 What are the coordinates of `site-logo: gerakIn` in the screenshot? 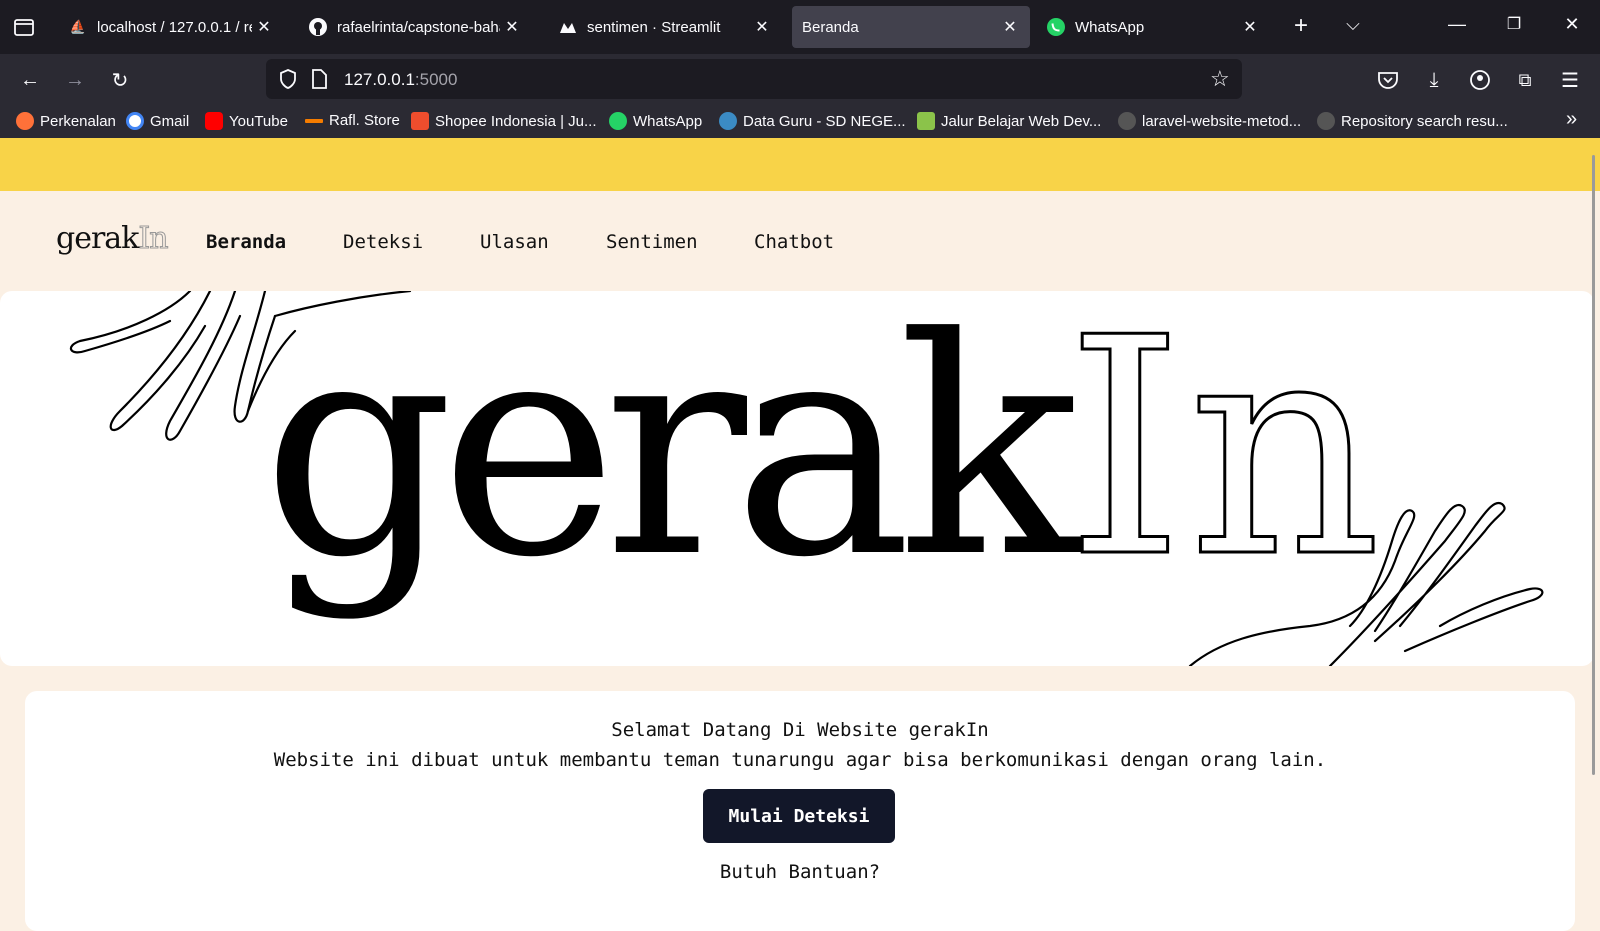 It's located at (112, 239).